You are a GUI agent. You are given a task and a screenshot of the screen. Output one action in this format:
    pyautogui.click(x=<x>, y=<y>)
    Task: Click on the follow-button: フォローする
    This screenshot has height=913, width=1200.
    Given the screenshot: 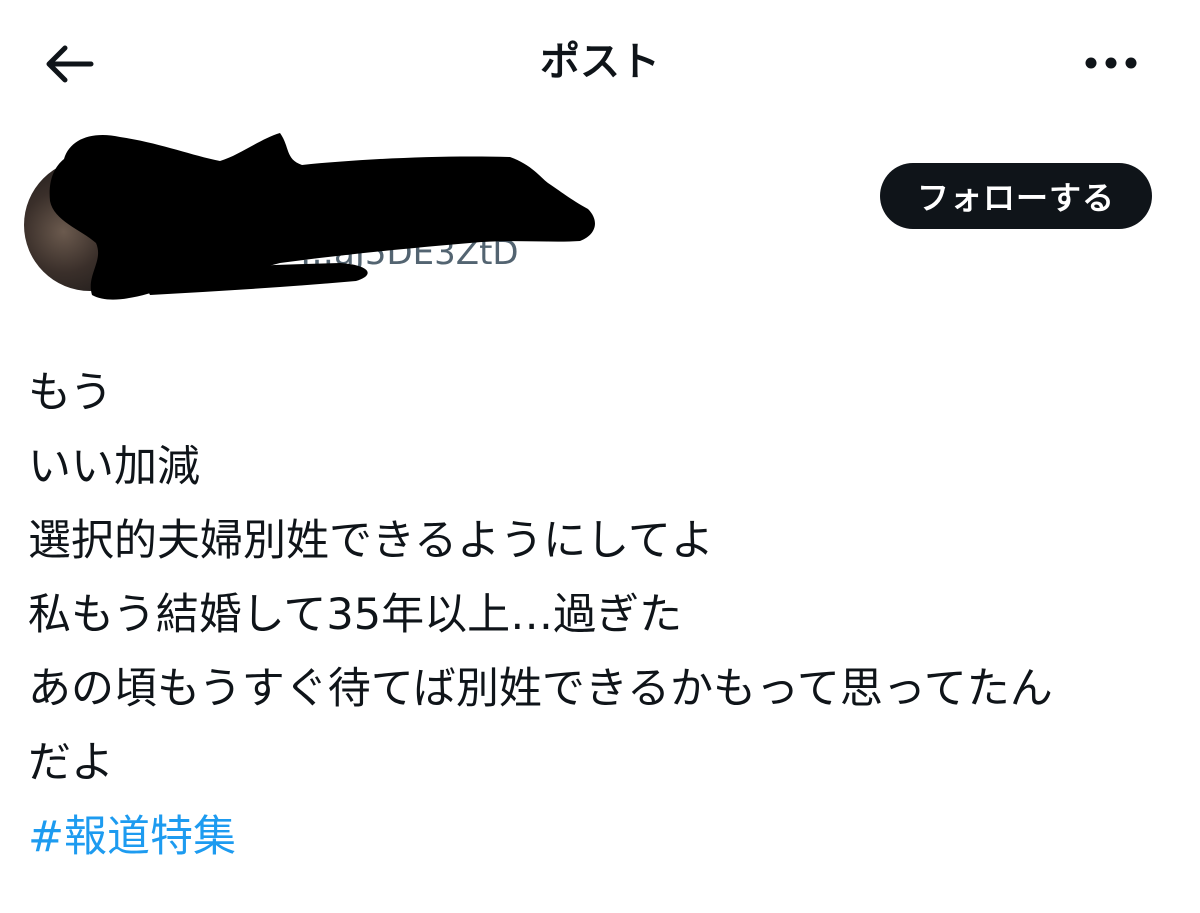 What is the action you would take?
    pyautogui.click(x=1016, y=196)
    